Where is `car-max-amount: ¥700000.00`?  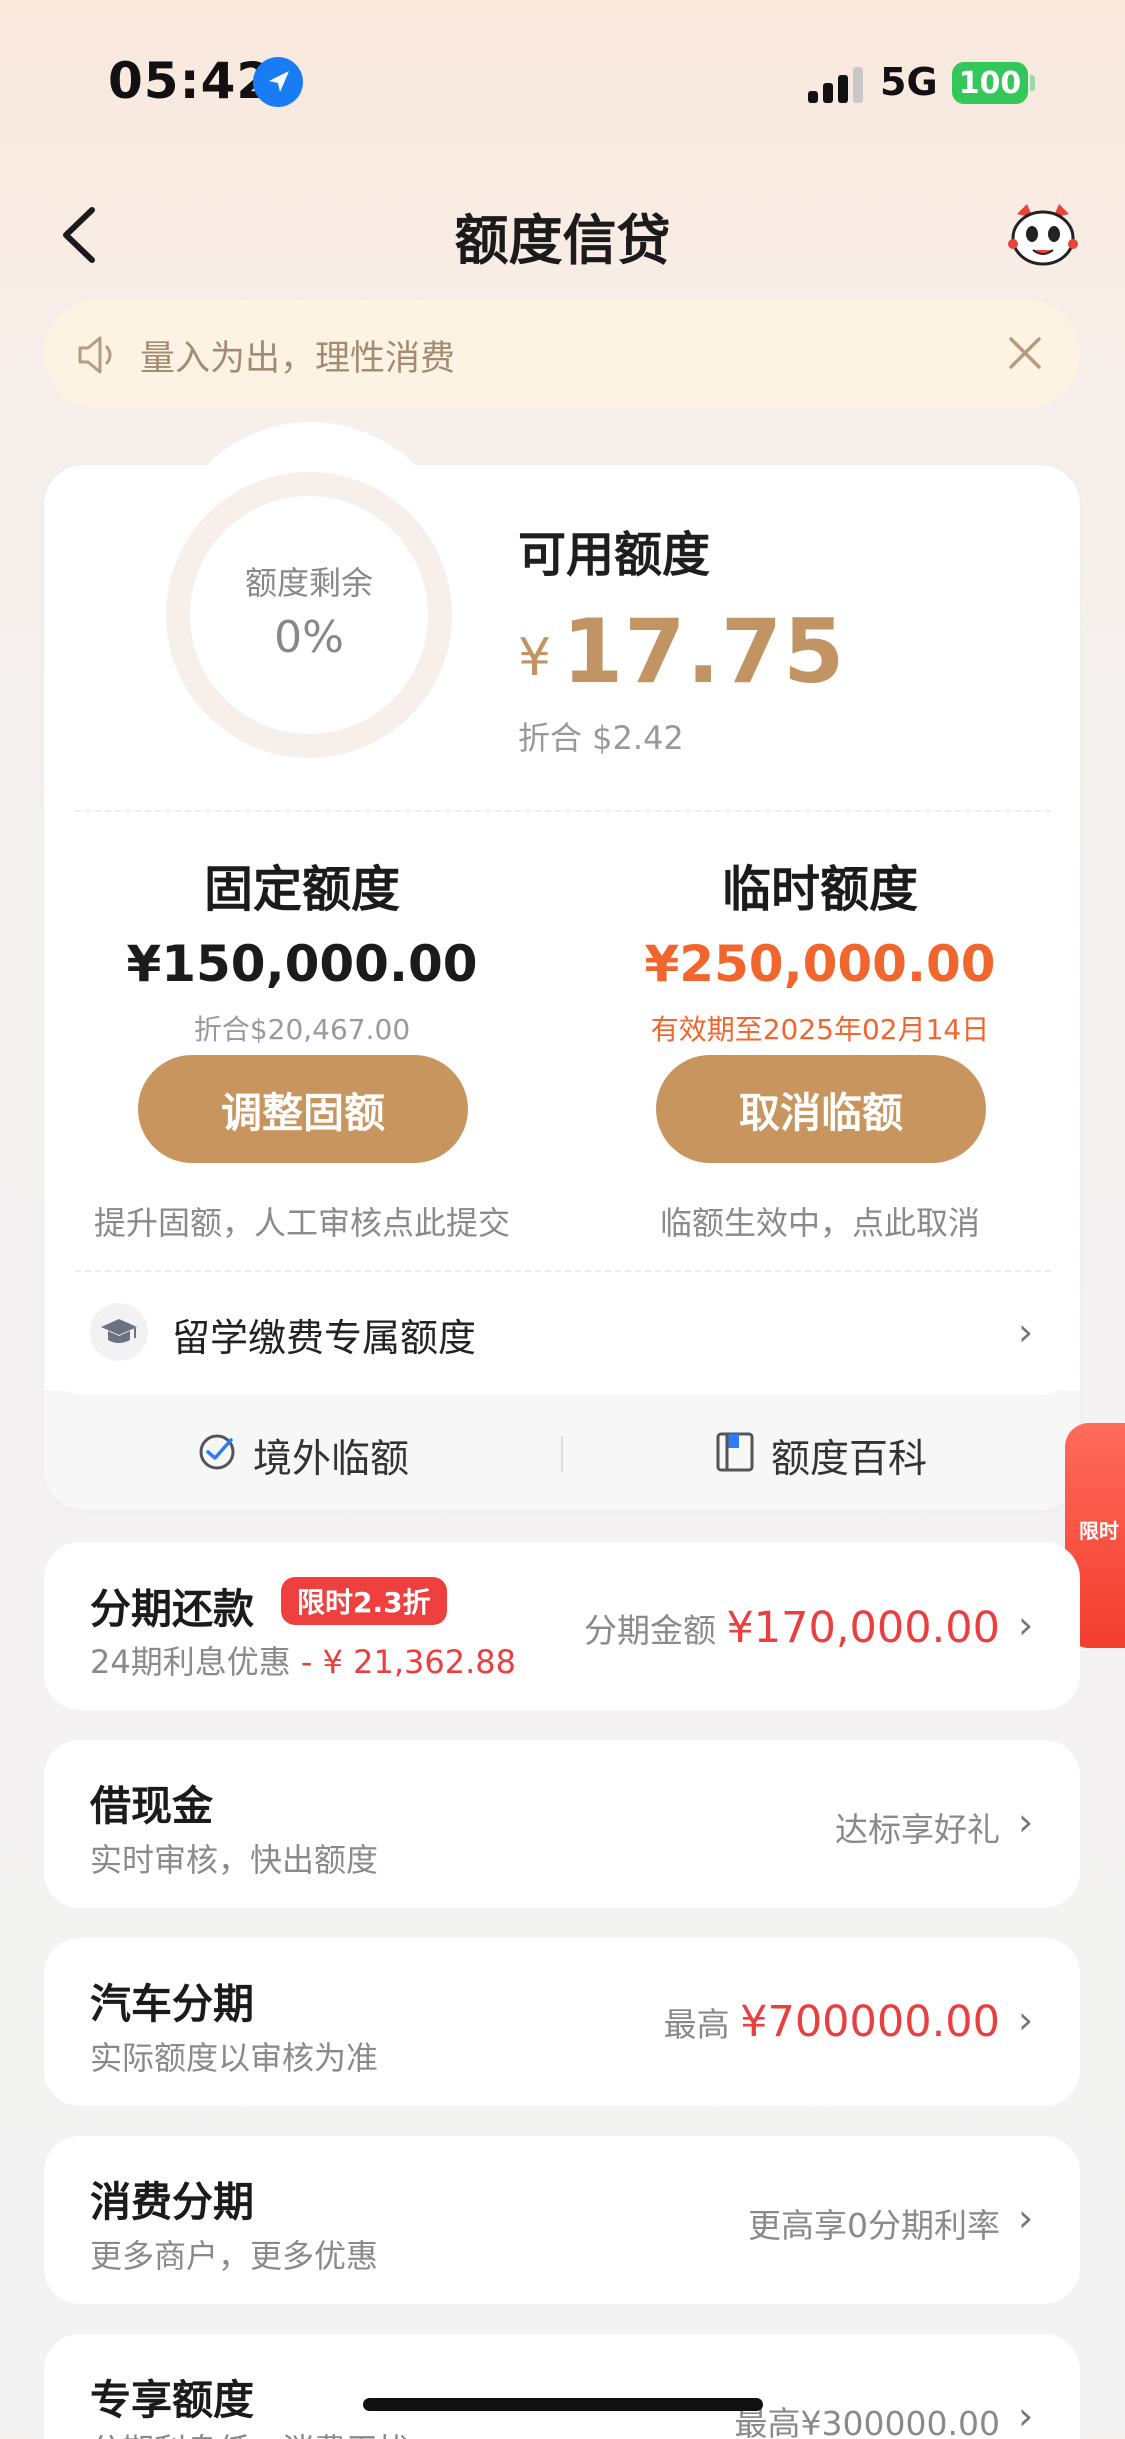
car-max-amount: ¥700000.00 is located at coordinates (870, 2022).